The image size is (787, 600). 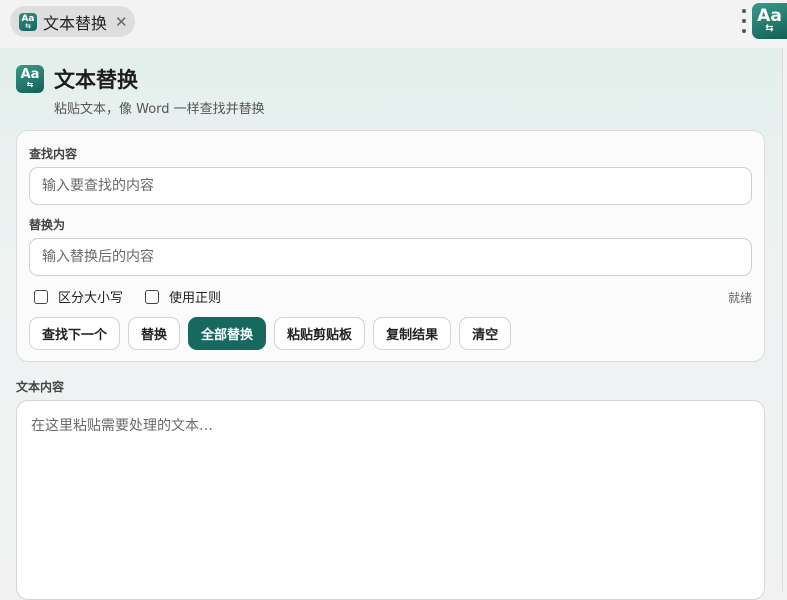 I want to click on copy-result-button: 复制结果, so click(x=412, y=333).